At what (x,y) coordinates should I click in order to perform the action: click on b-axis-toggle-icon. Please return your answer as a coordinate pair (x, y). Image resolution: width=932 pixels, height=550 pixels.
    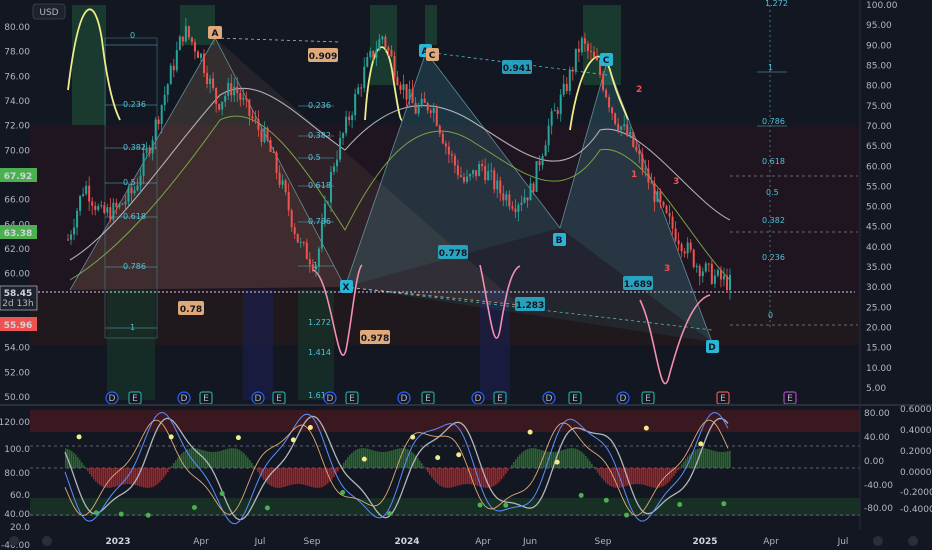
    Looking at the image, I should click on (913, 541).